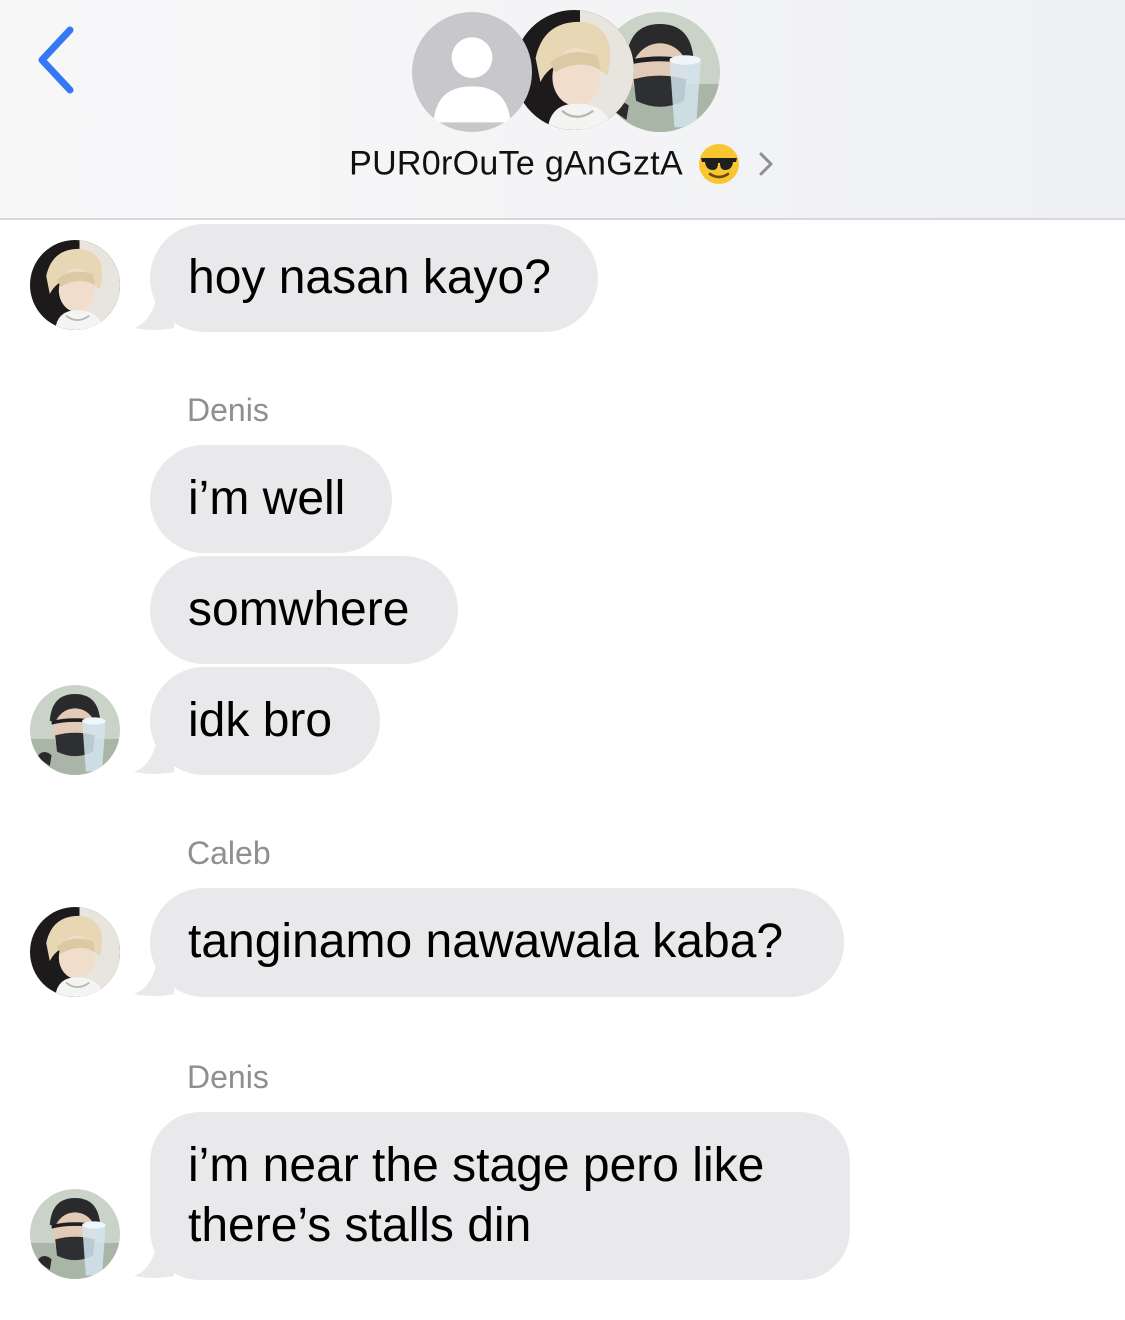  I want to click on back-button, so click(60, 60).